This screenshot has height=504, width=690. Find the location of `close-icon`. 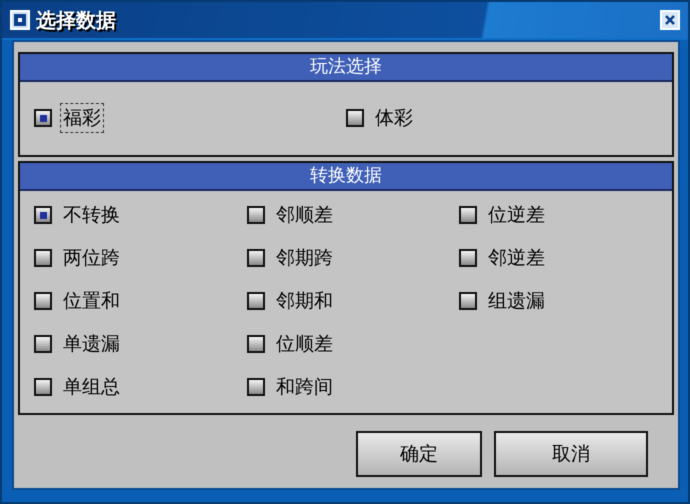

close-icon is located at coordinates (670, 20).